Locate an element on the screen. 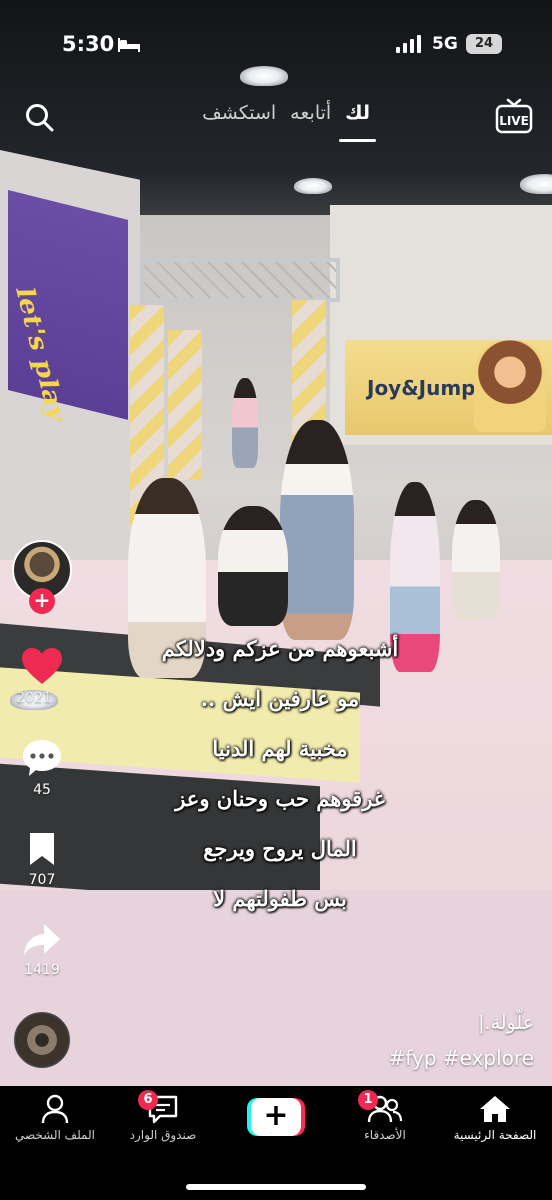 The image size is (552, 1200). home-indicator is located at coordinates (276, 1187).